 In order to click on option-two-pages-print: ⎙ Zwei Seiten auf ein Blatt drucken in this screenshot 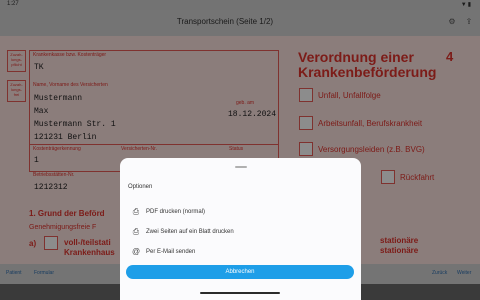, I will do `click(240, 233)`.